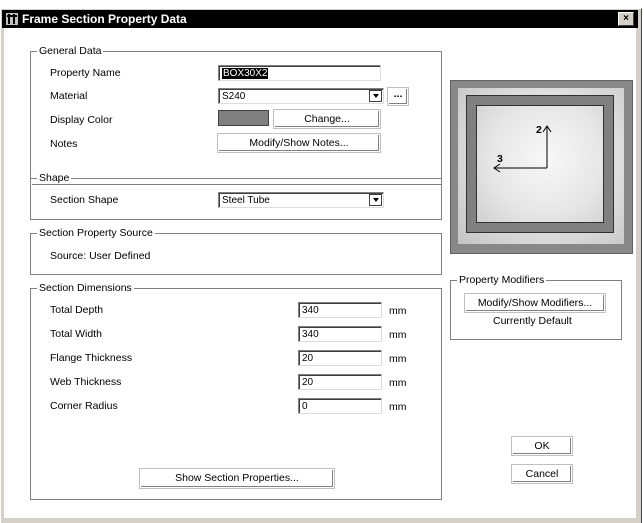  What do you see at coordinates (340, 382) in the screenshot?
I see `web-thickness-input: 20` at bounding box center [340, 382].